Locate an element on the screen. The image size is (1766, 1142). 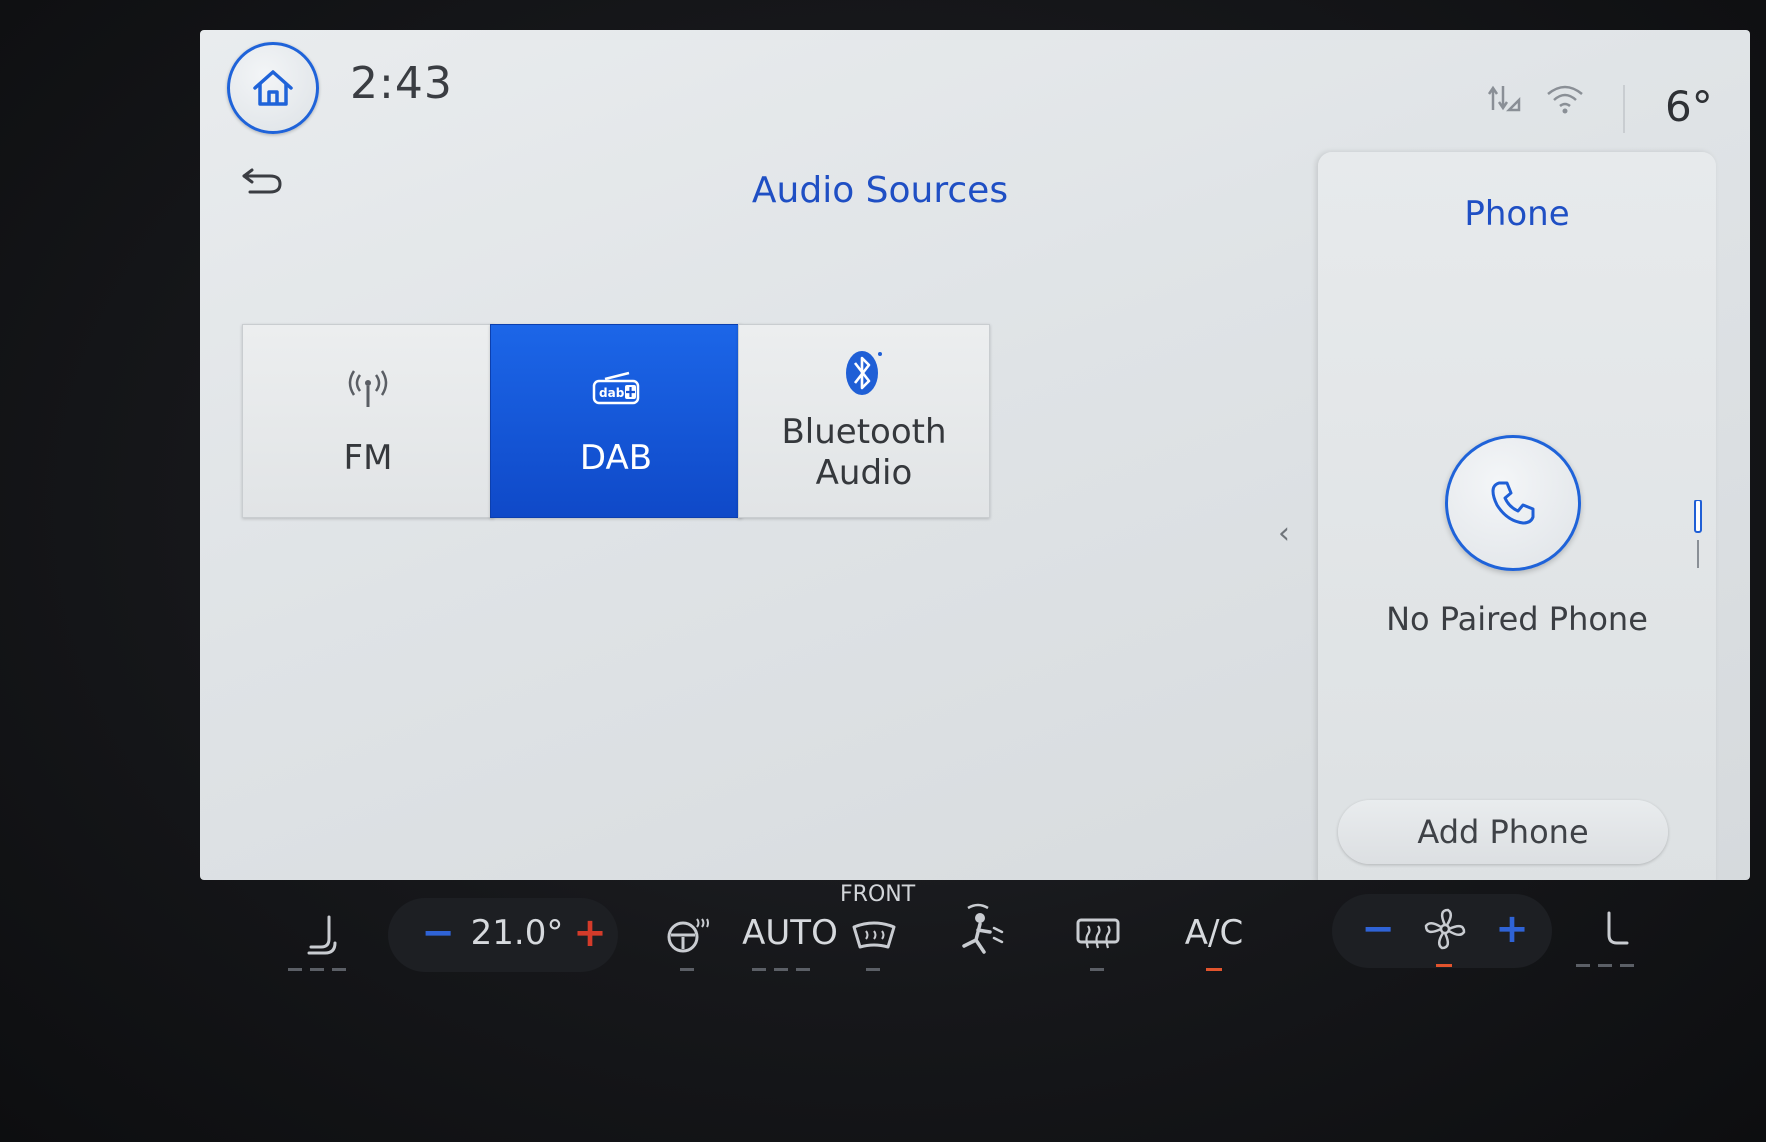
climate-bar: − 21.0° + AUTO FRONT A/C − + is located at coordinates (960, 935).